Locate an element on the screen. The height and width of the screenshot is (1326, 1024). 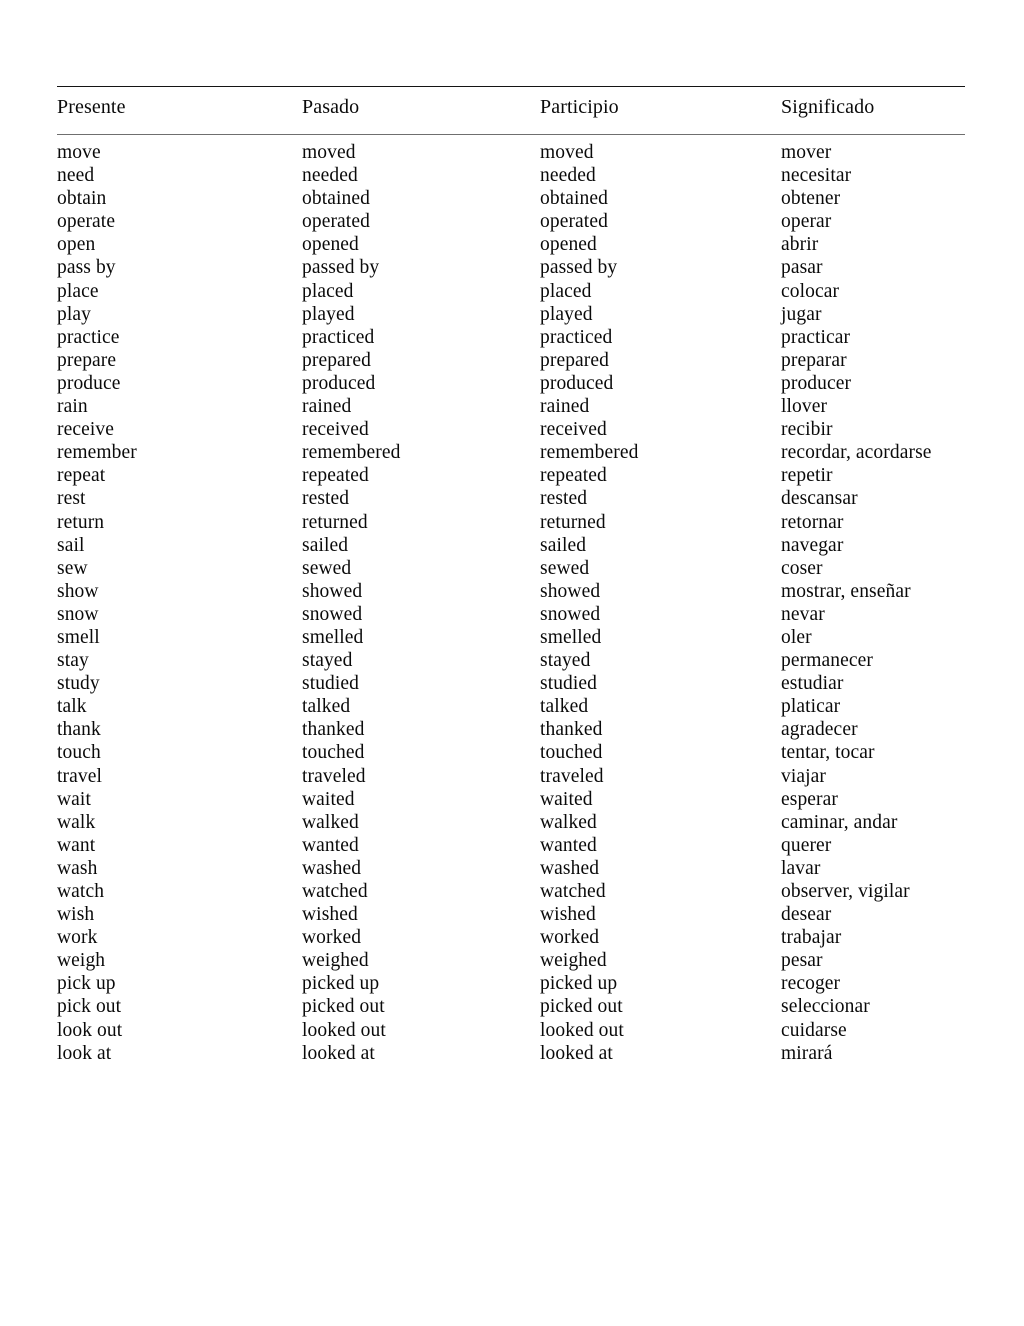
table-row: show showed showed mostrar, enseñar is located at coordinates (511, 591).